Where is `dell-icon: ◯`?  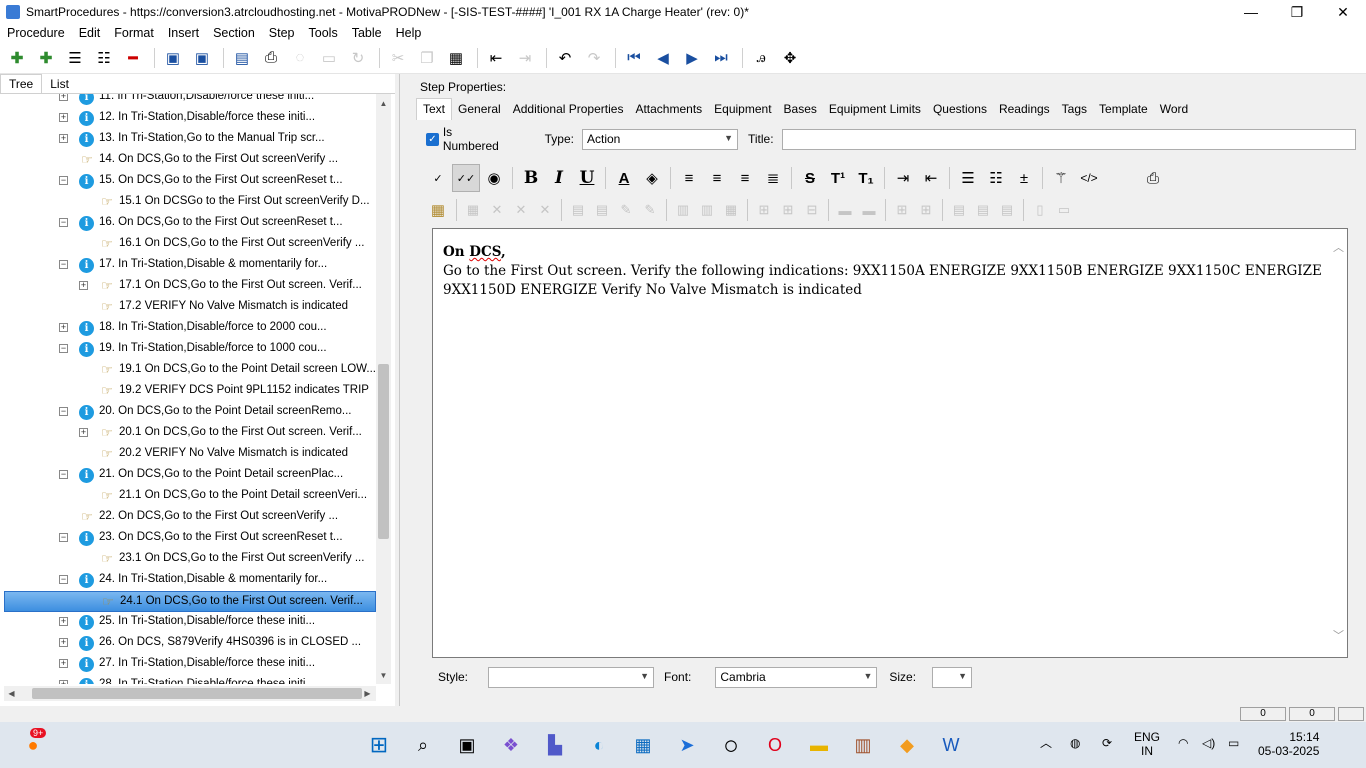 dell-icon: ◯ is located at coordinates (731, 745).